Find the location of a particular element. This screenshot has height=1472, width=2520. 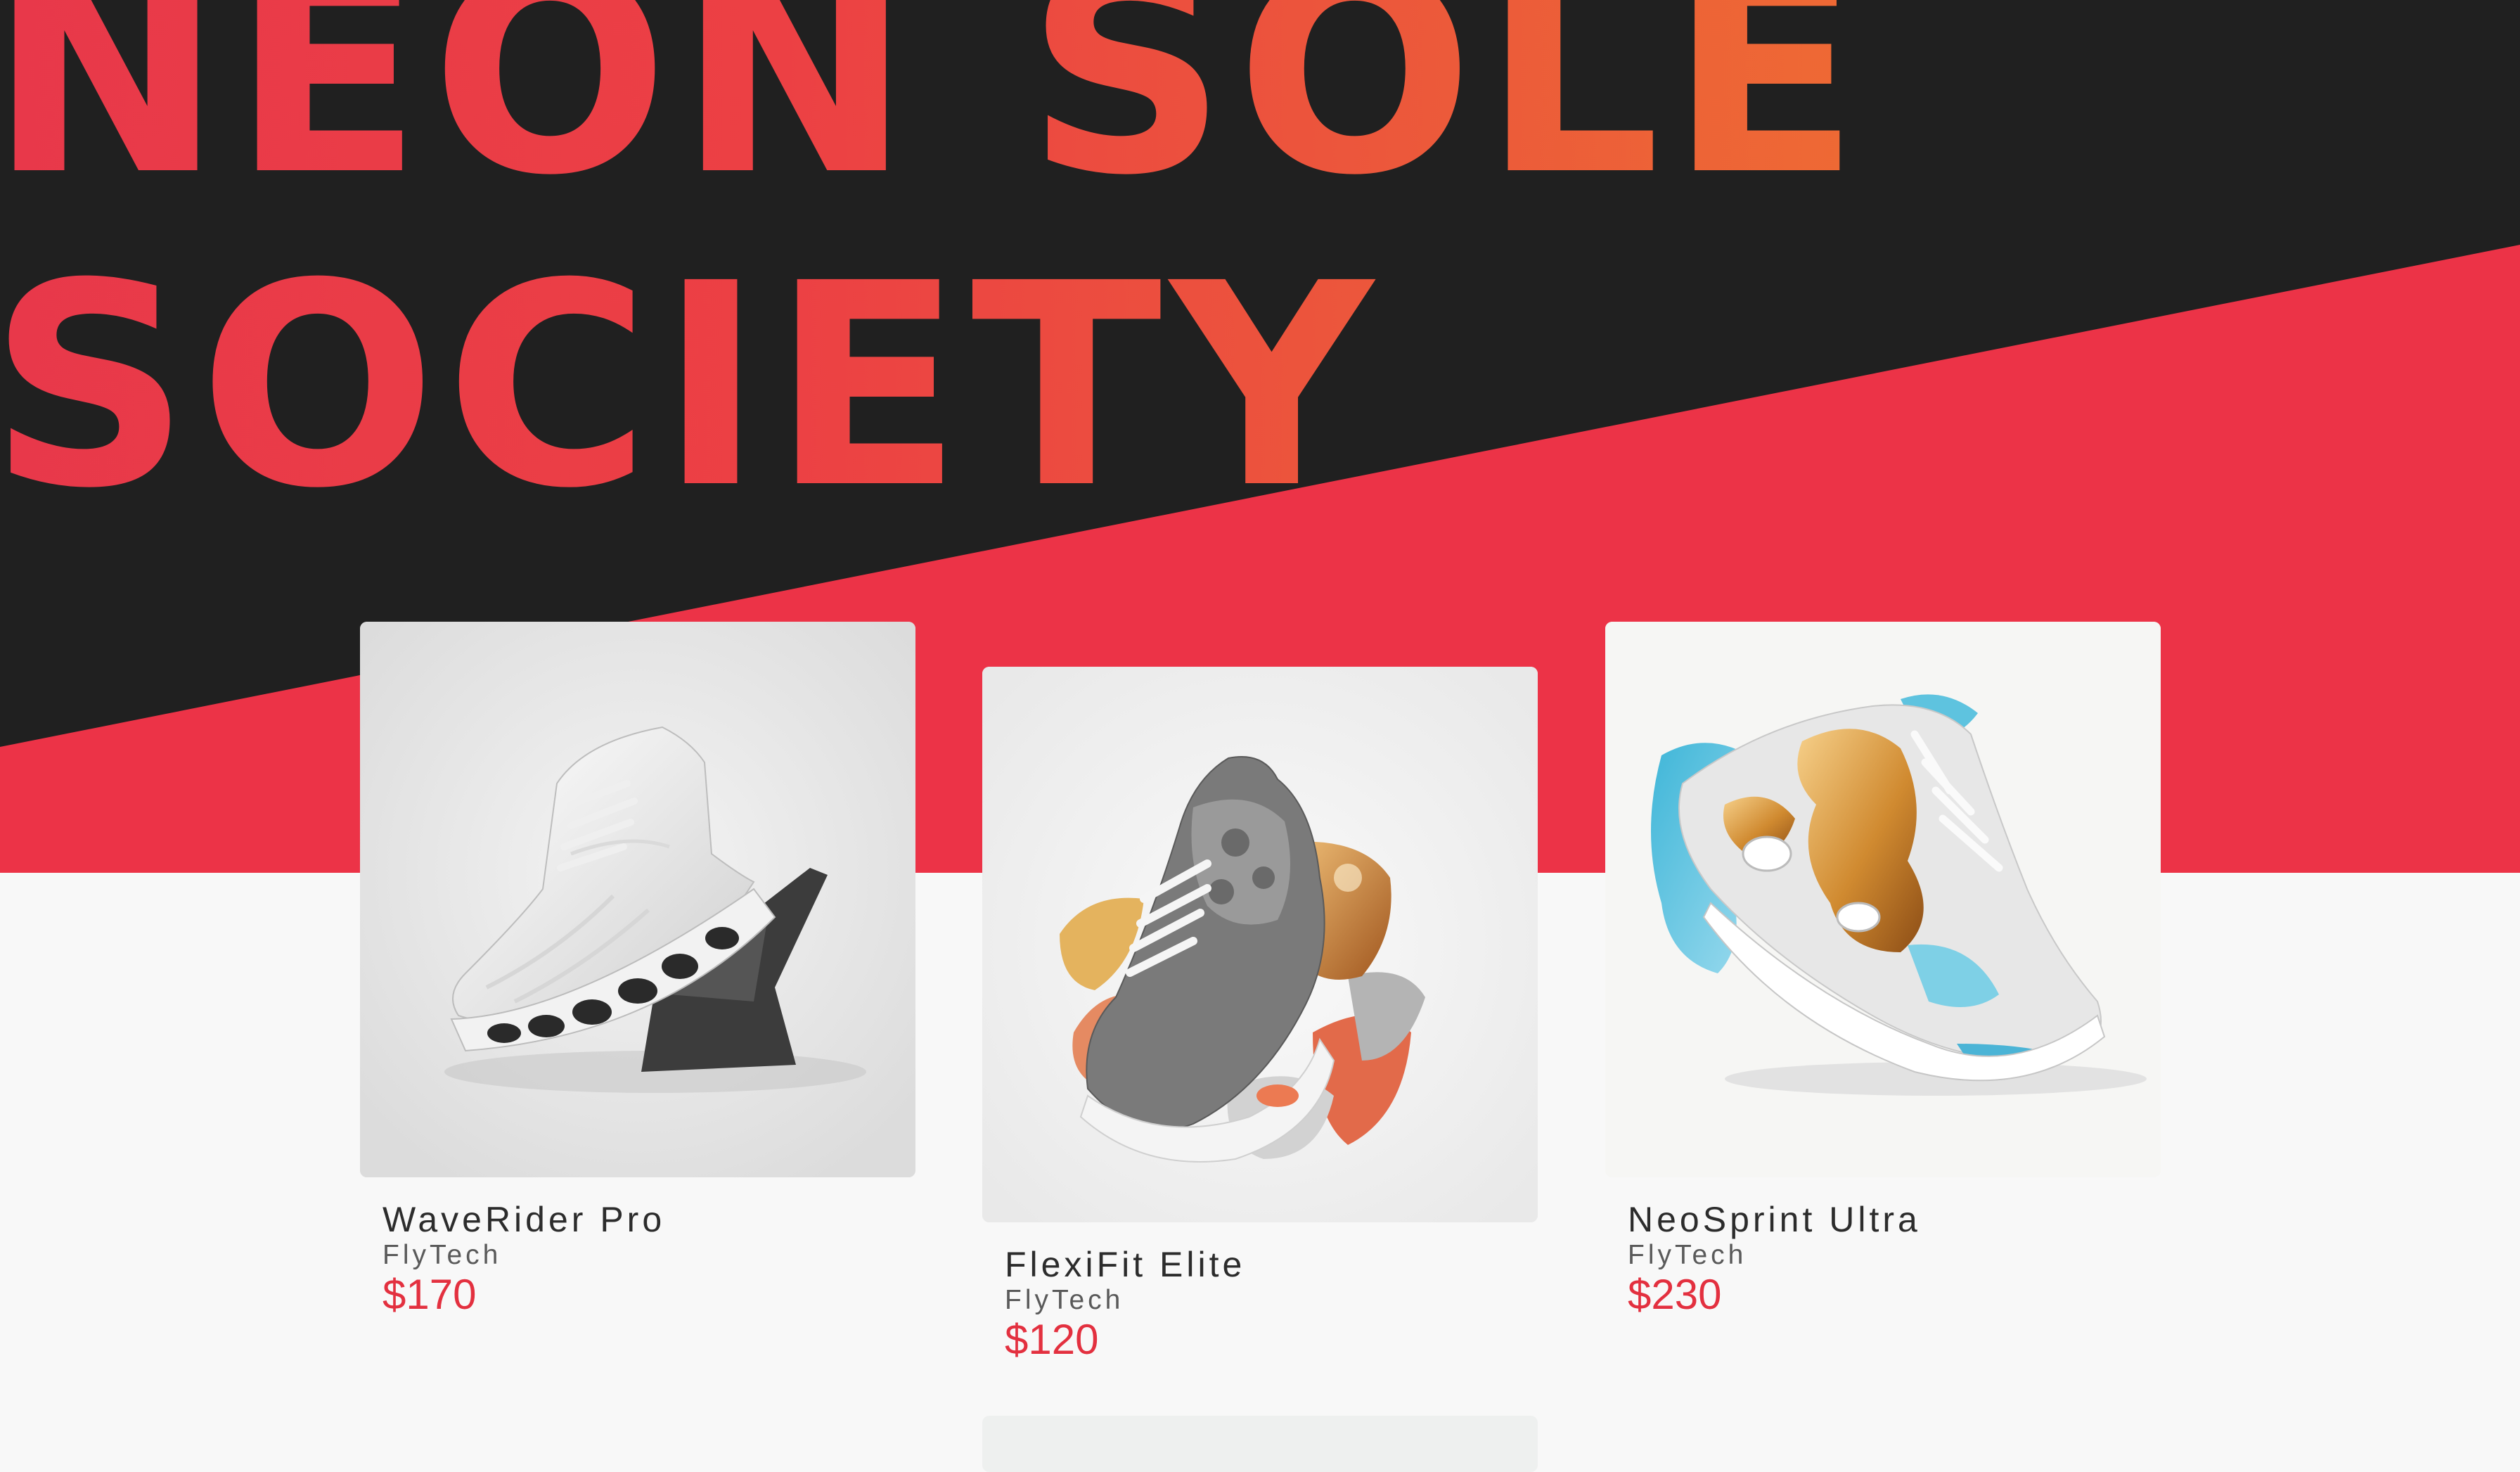

white-sculpted-sneaker-image is located at coordinates (637, 900).